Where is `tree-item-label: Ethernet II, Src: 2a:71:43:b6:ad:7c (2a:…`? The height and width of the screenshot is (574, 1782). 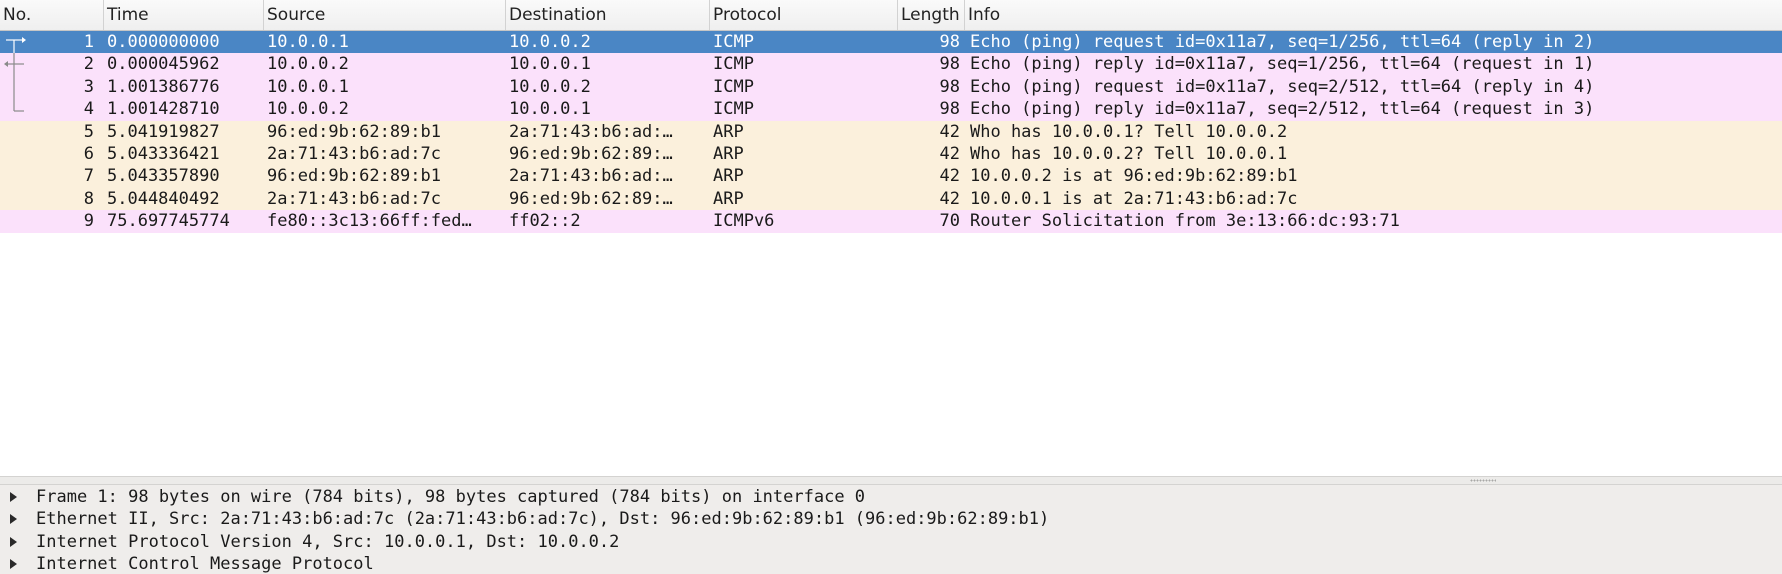 tree-item-label: Ethernet II, Src: 2a:71:43:b6:ad:7c (2a:… is located at coordinates (543, 519).